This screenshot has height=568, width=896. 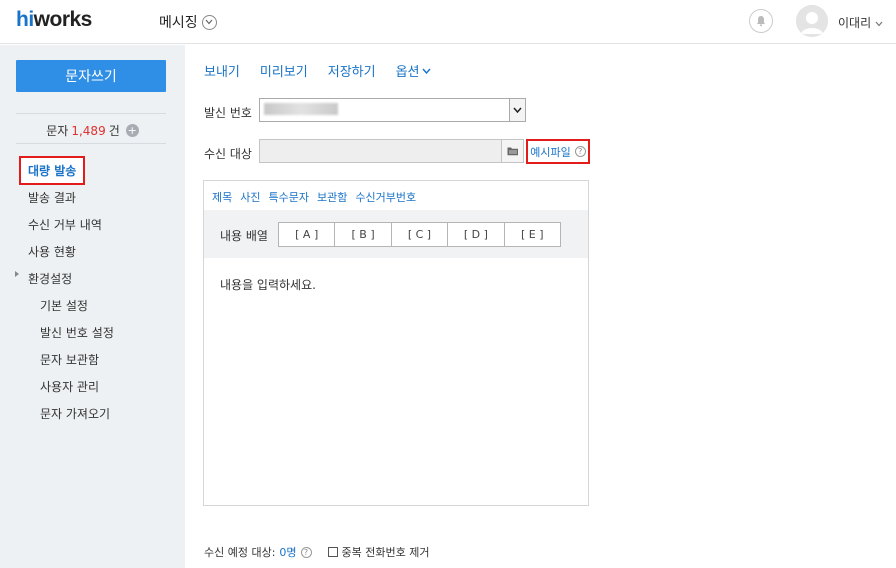 I want to click on logo-works: works, so click(x=63, y=19).